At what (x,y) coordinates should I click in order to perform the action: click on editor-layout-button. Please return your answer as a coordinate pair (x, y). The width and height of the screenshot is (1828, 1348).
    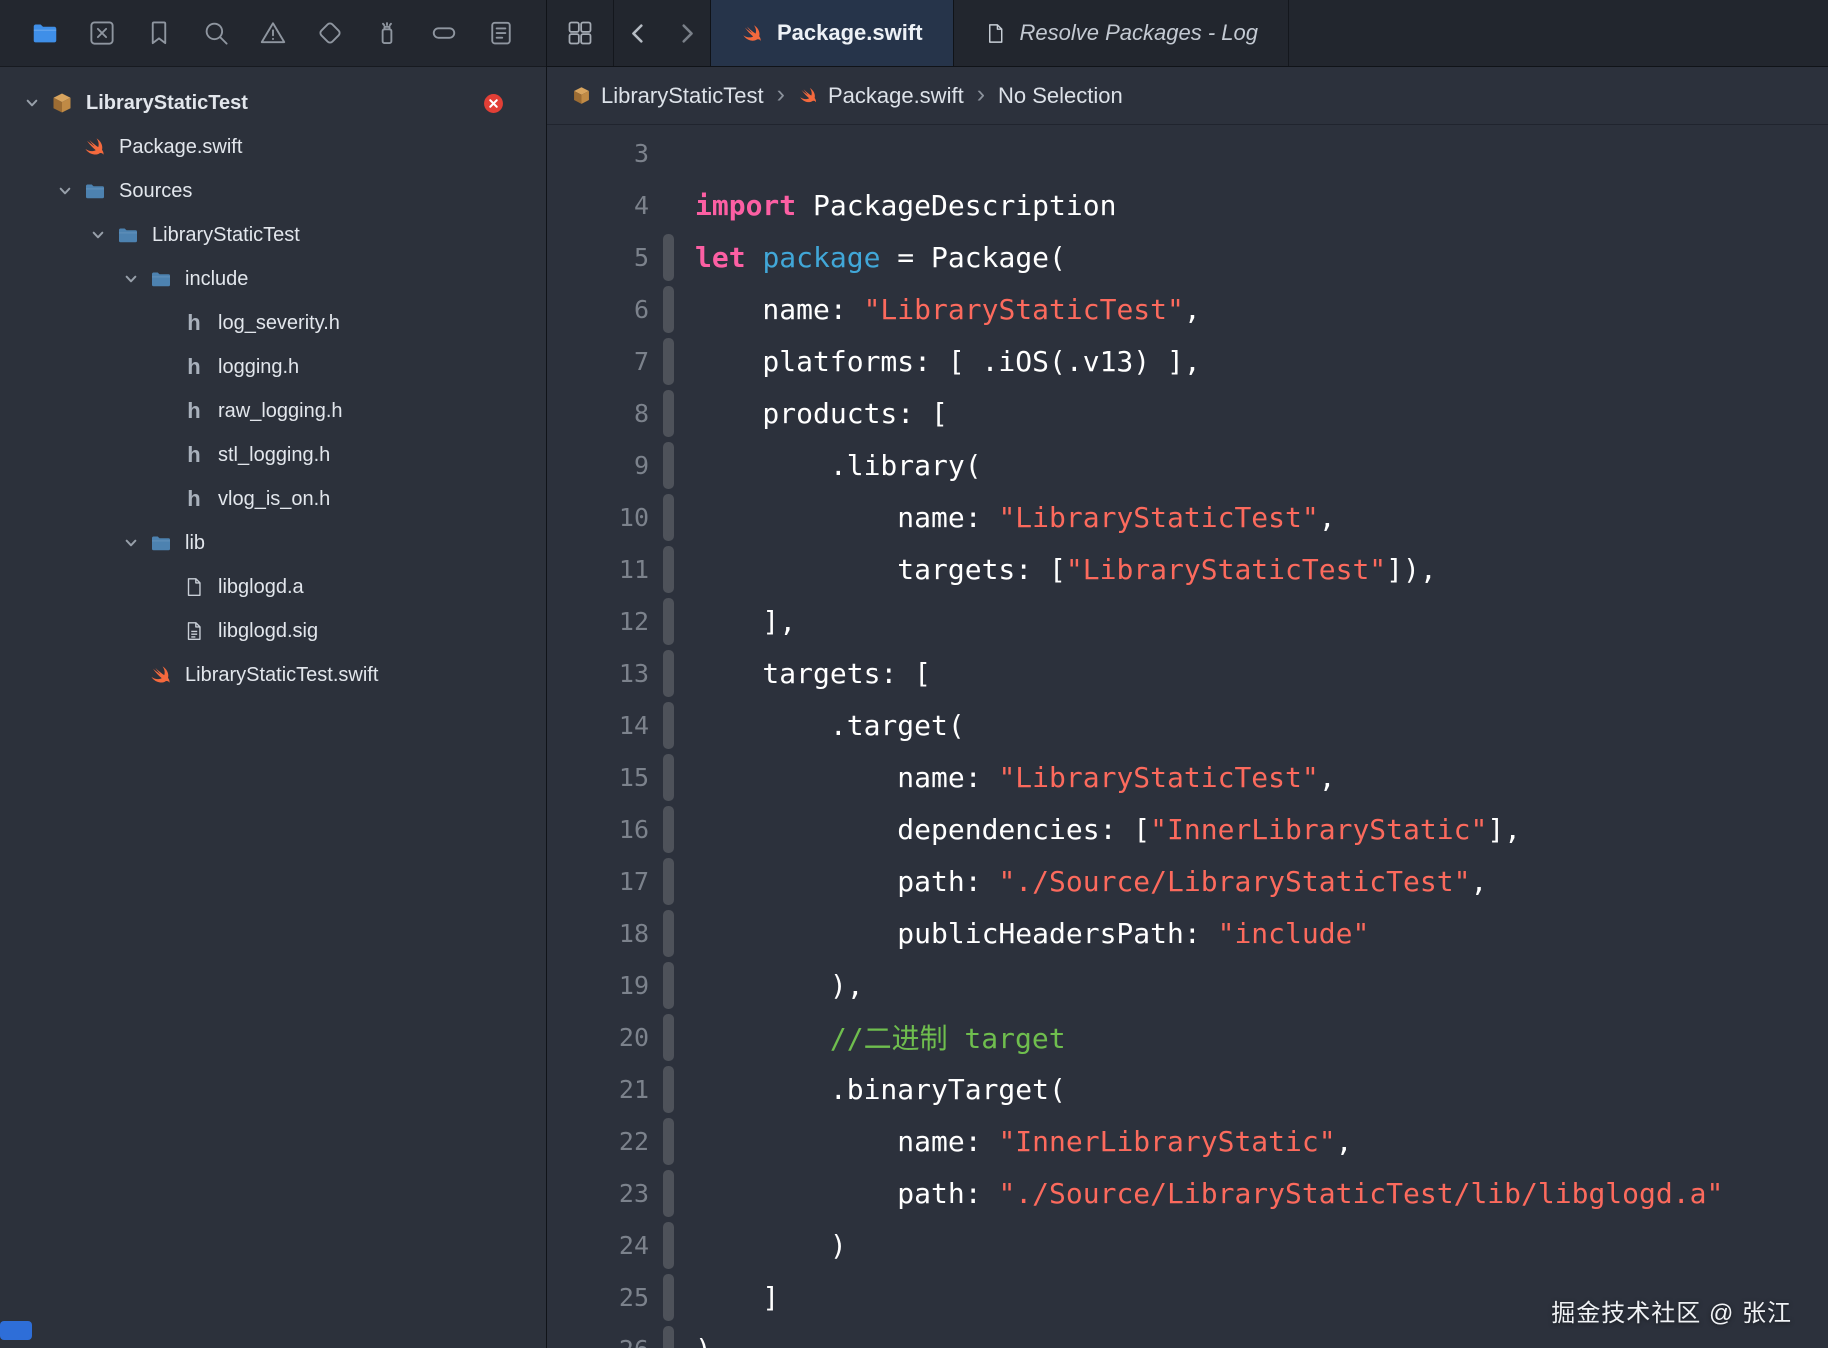
    Looking at the image, I should click on (580, 33).